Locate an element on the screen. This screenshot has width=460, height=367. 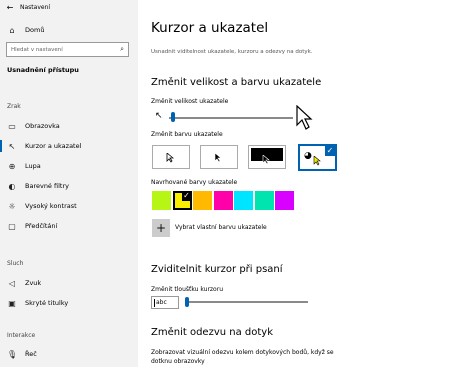
cursor-thickness-slider is located at coordinates (187, 302).